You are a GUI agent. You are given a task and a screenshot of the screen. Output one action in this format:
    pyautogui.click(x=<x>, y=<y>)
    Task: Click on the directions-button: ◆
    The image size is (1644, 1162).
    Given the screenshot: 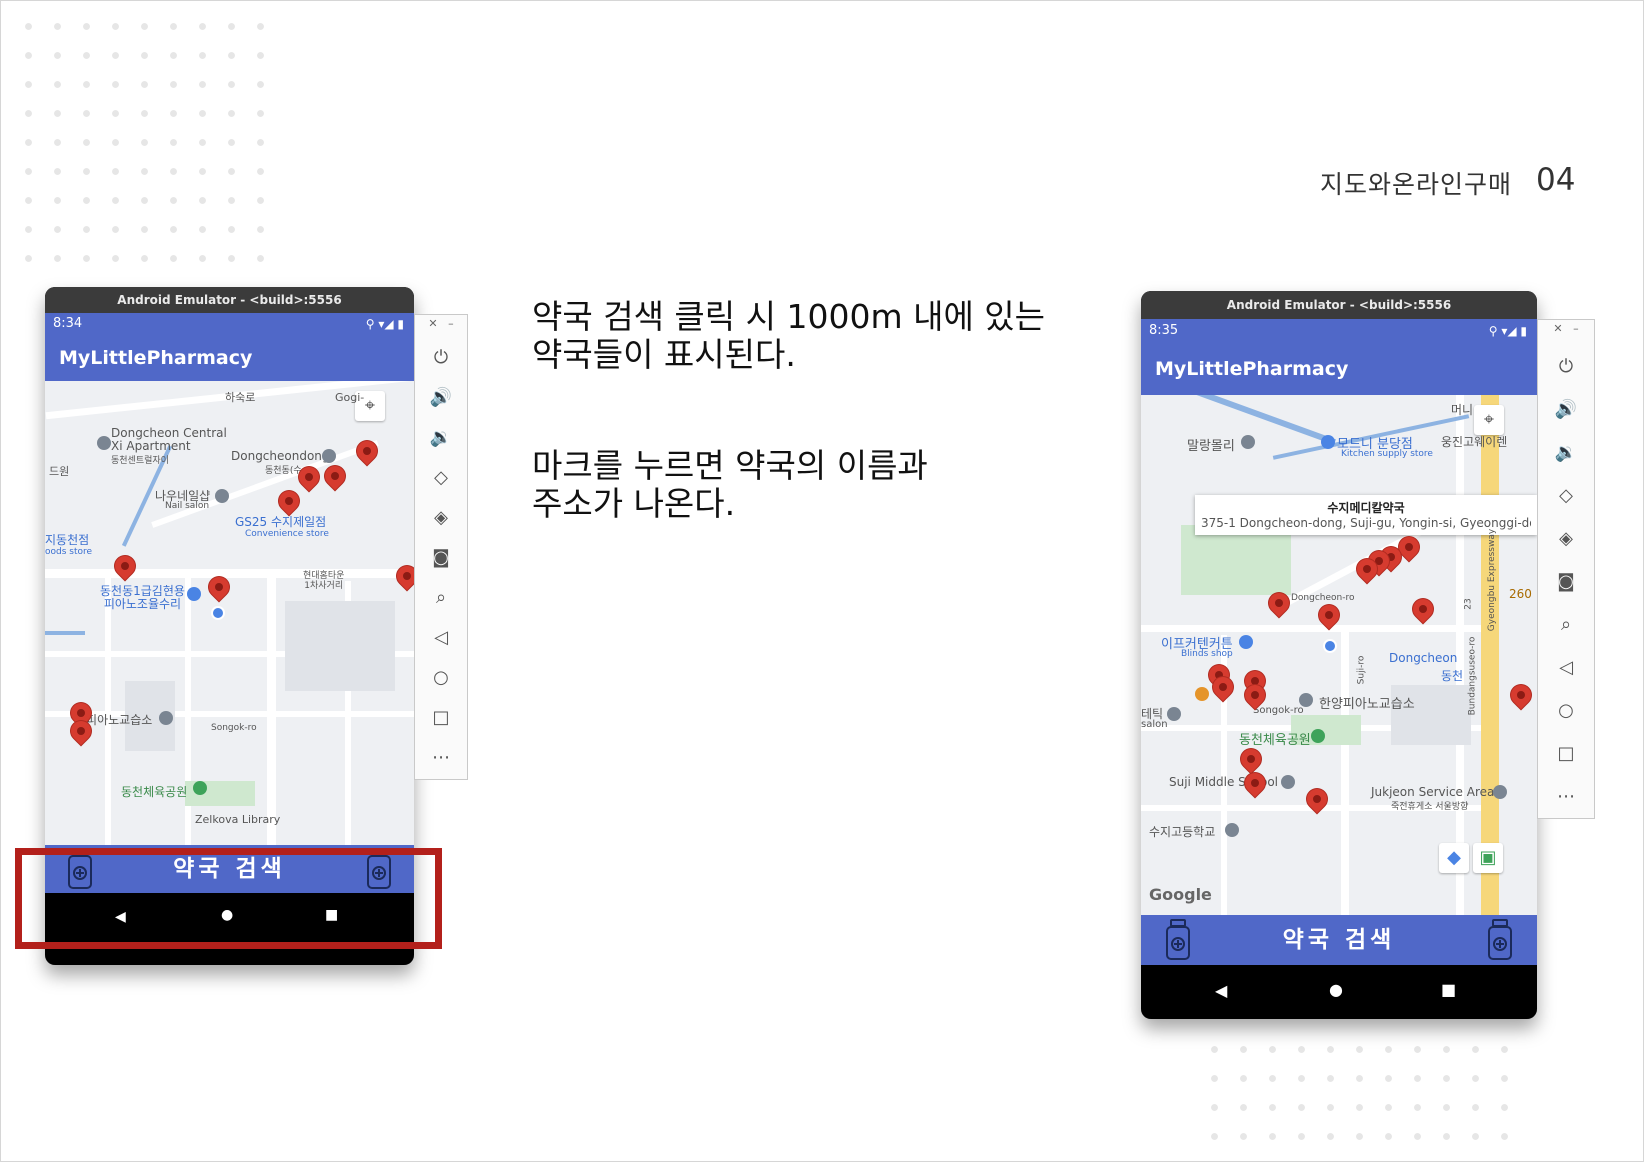 What is the action you would take?
    pyautogui.click(x=1454, y=858)
    